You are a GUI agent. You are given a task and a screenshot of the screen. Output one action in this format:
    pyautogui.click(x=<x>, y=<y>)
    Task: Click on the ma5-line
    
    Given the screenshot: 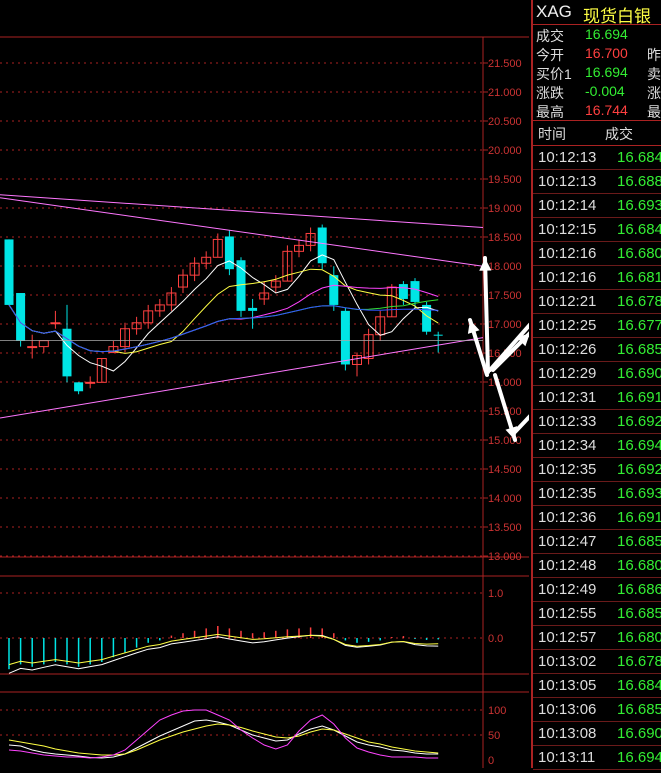 What is the action you would take?
    pyautogui.click(x=223, y=313)
    